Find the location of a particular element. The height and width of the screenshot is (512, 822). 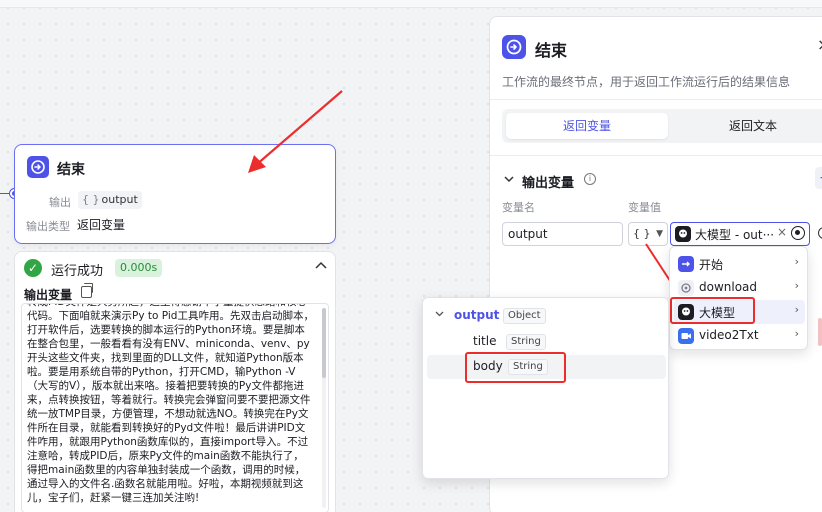

success-check-icon: ✓ is located at coordinates (33, 268).